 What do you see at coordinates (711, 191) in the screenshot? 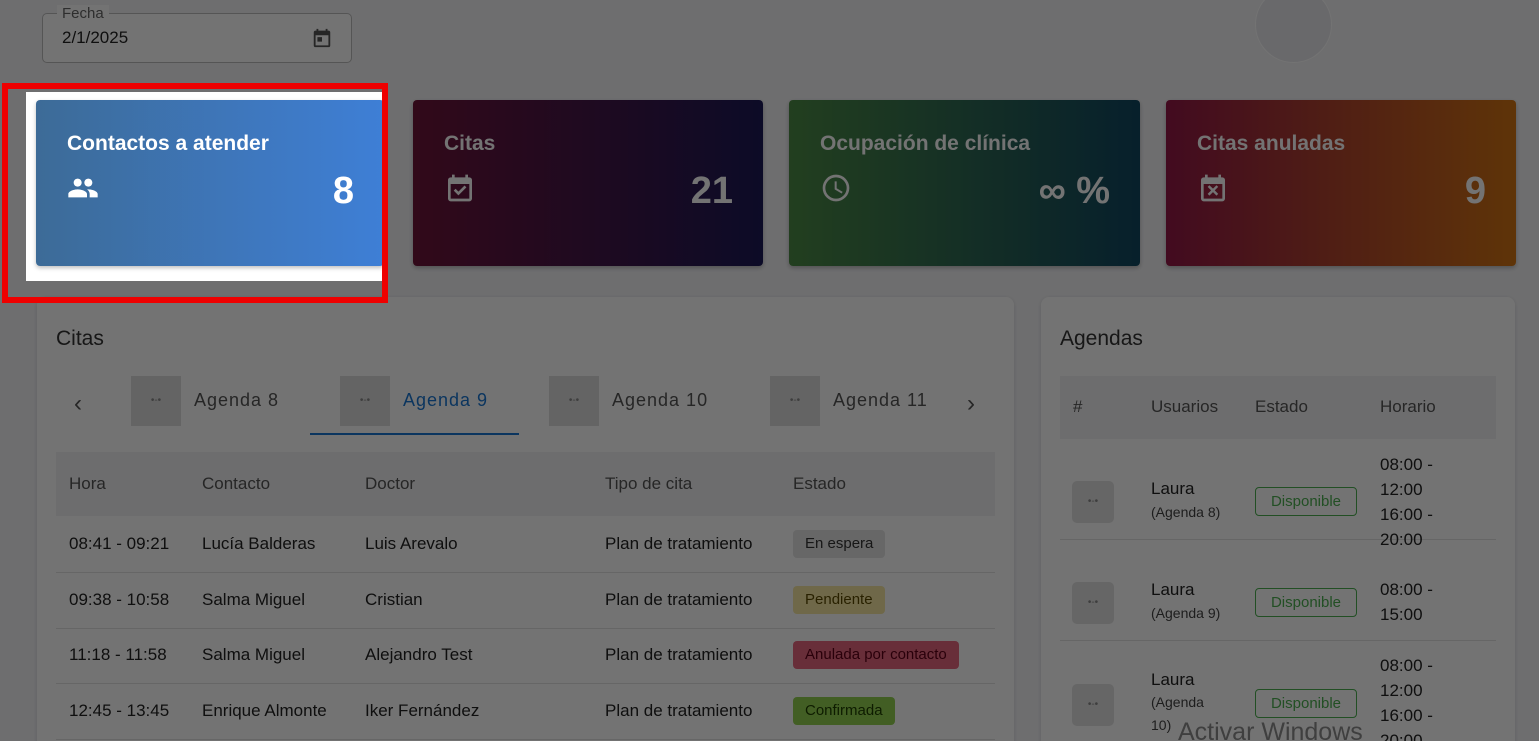
I see `stat-value: 21` at bounding box center [711, 191].